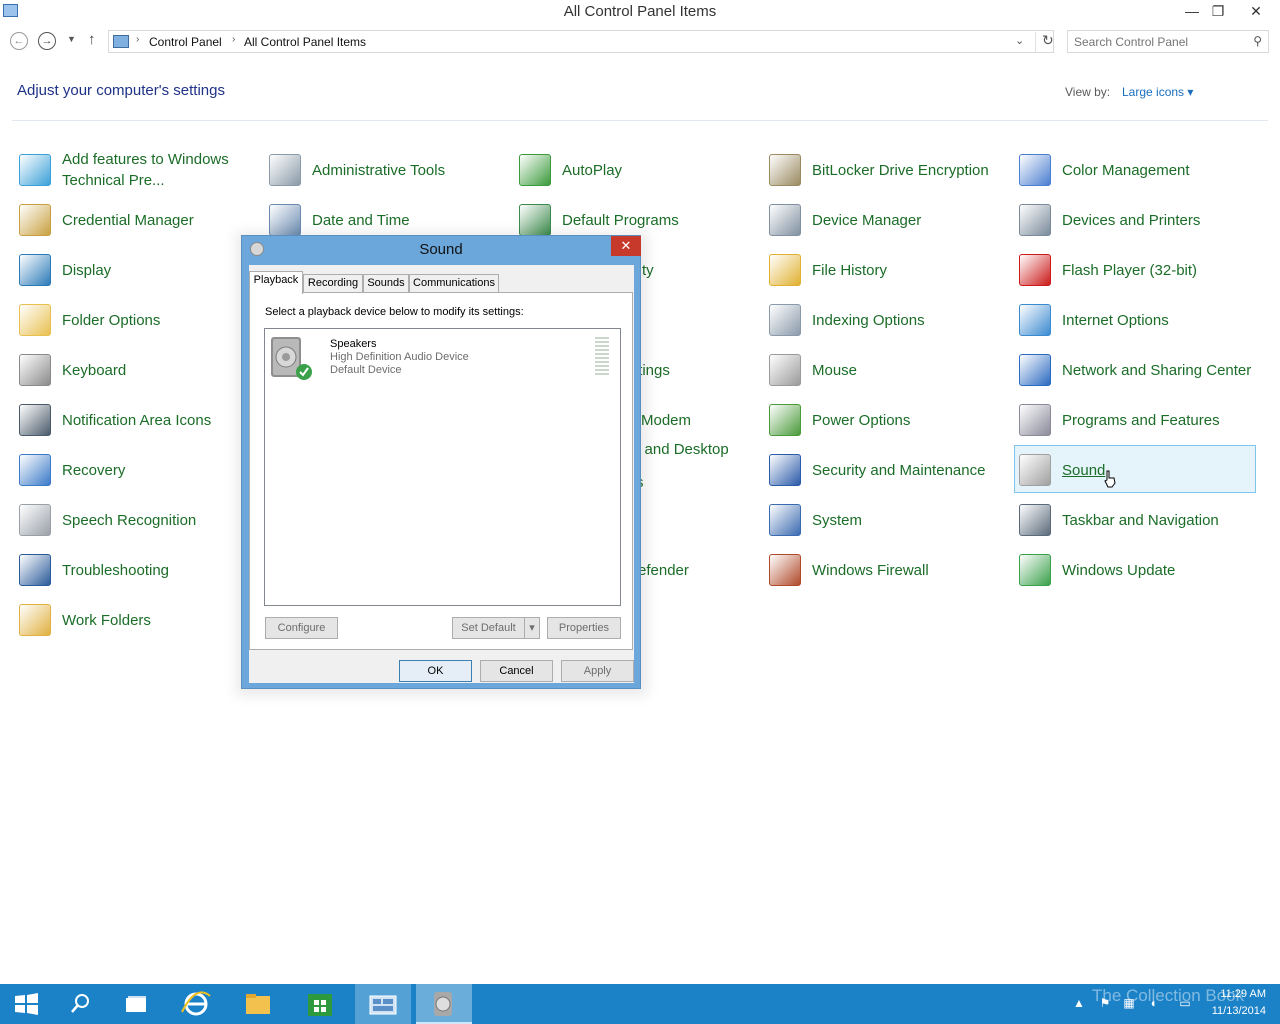 Image resolution: width=1280 pixels, height=1024 pixels. I want to click on keyboard-tray-icon: ▭, so click(1185, 1003).